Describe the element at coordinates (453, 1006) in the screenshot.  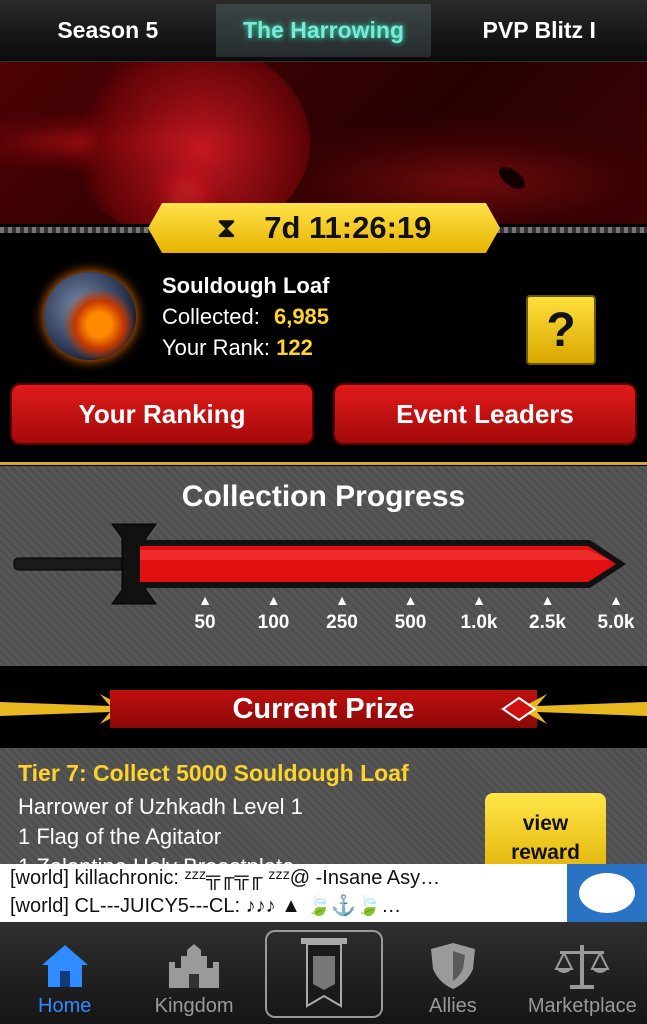
I see `nav-label: Allies` at that location.